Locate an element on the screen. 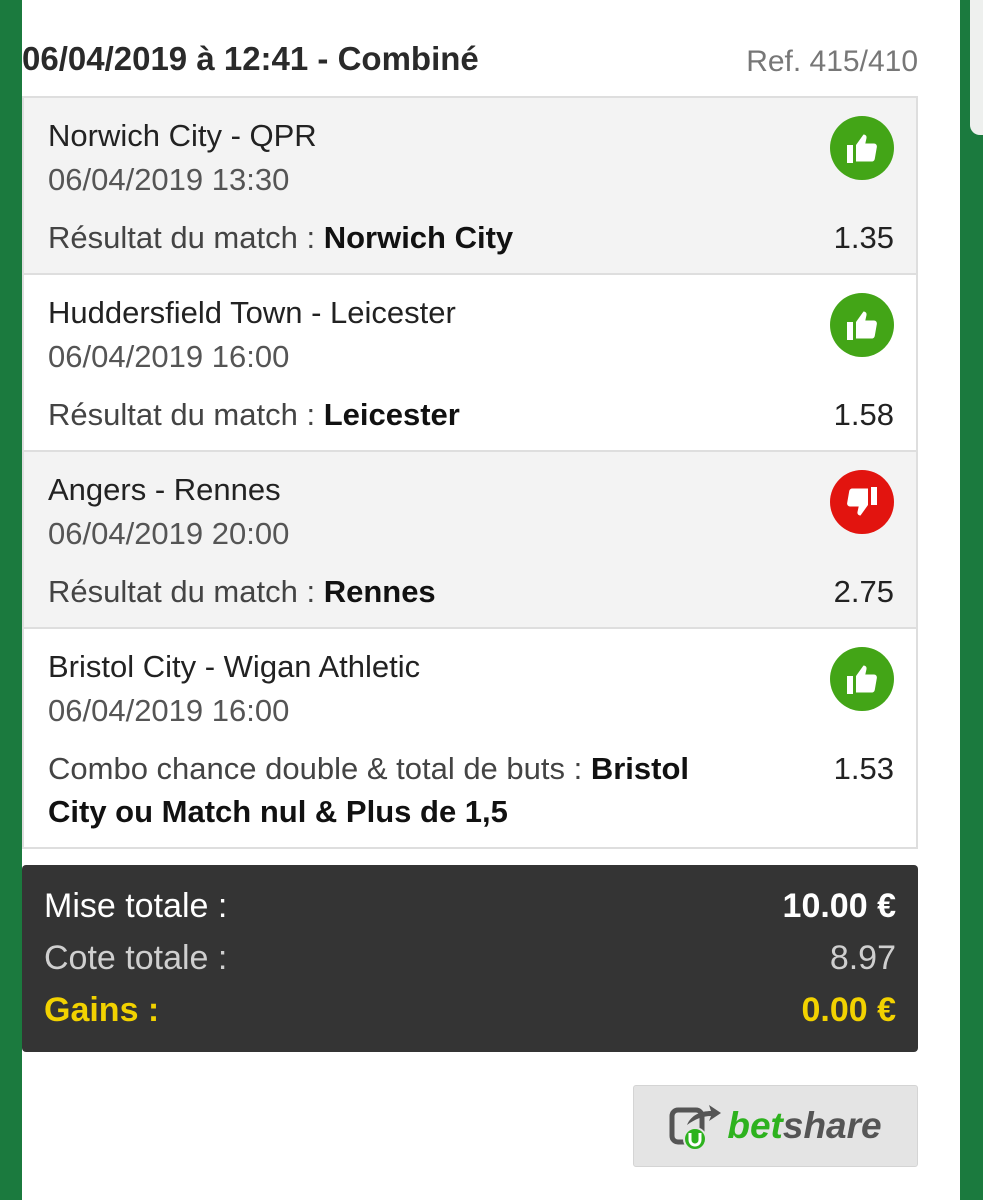 This screenshot has width=983, height=1200. bet-date: 06/04/2019 13:30 is located at coordinates (169, 179).